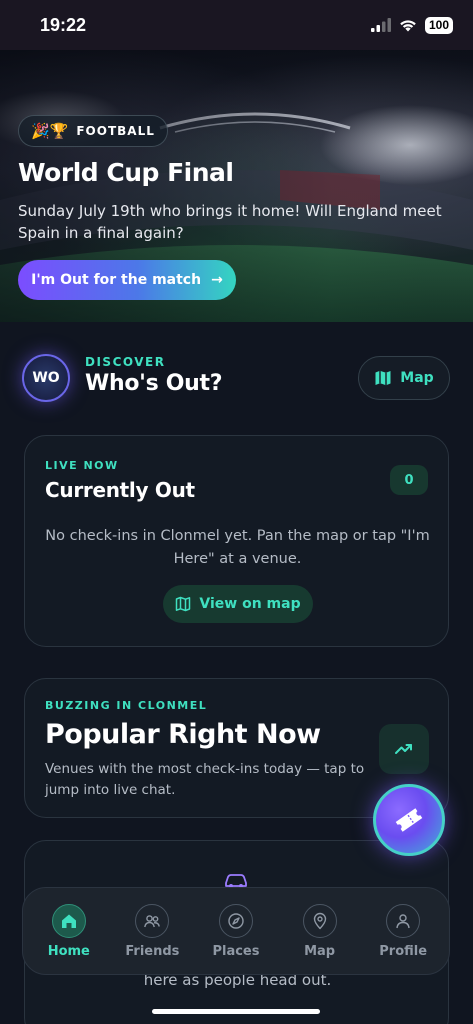  Describe the element at coordinates (116, 280) in the screenshot. I see `im-out-button-label: I'm Out for the match` at that location.